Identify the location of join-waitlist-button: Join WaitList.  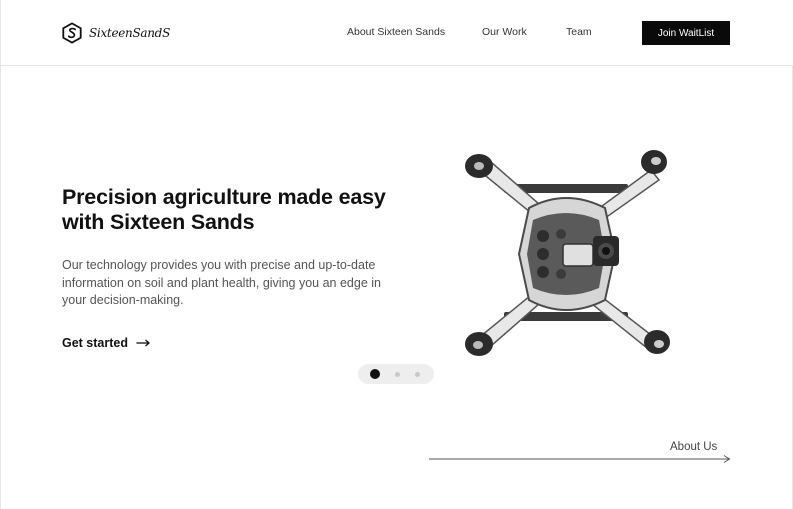
(686, 33).